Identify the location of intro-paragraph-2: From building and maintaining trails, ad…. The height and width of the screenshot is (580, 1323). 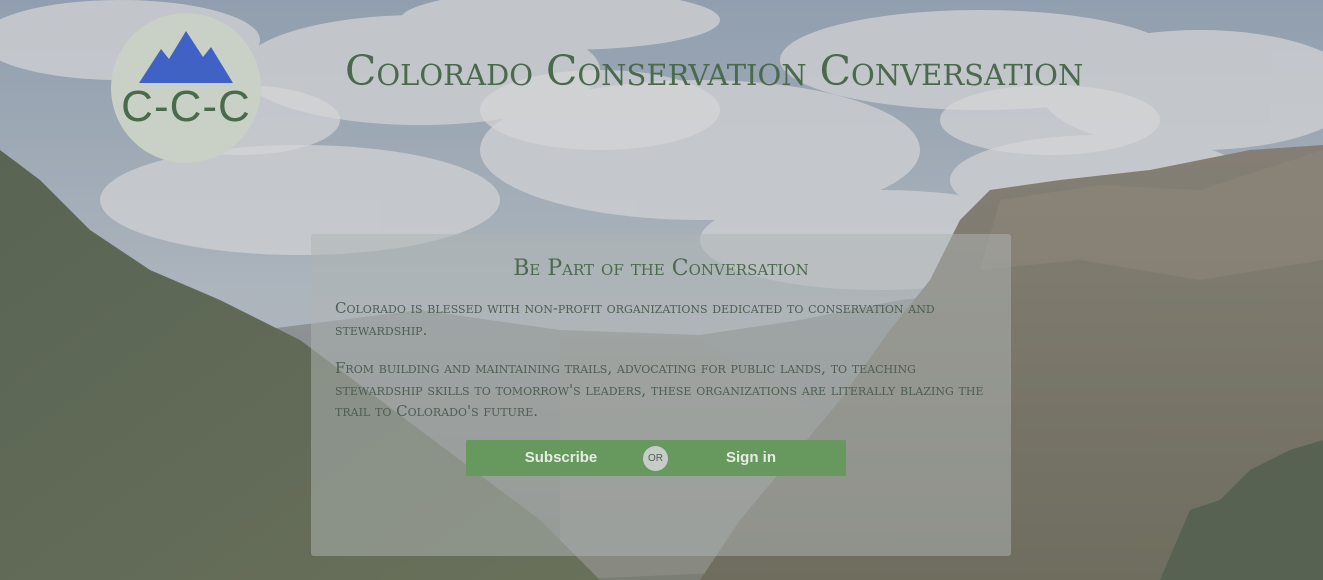
(659, 389).